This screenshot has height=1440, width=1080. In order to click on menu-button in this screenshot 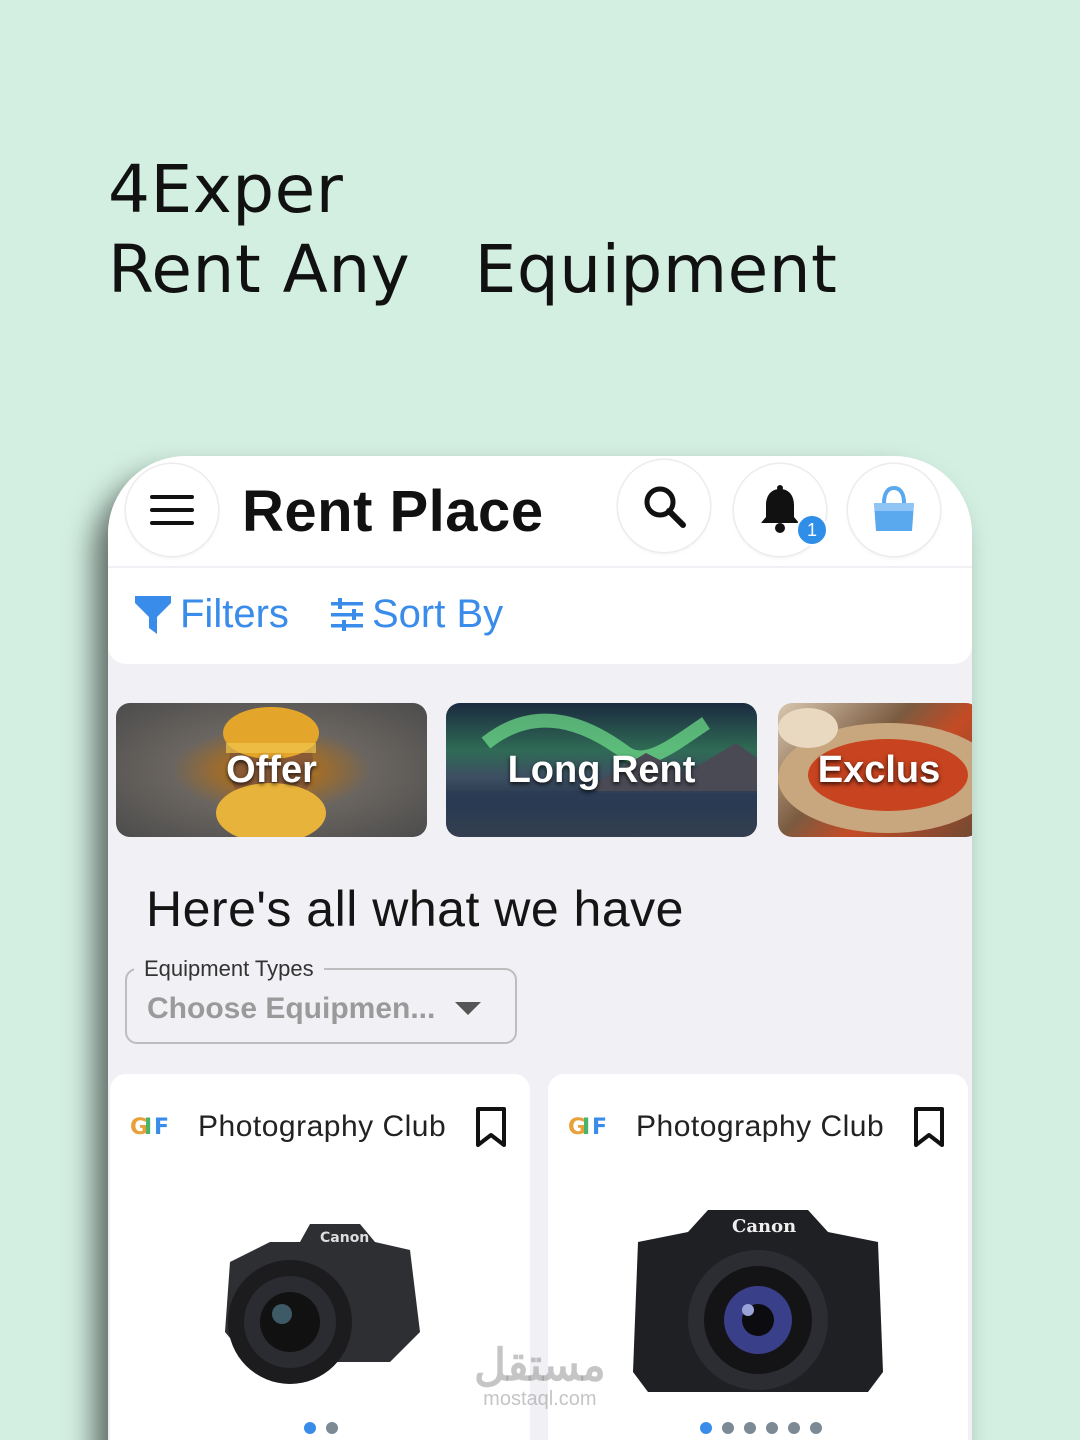, I will do `click(172, 510)`.